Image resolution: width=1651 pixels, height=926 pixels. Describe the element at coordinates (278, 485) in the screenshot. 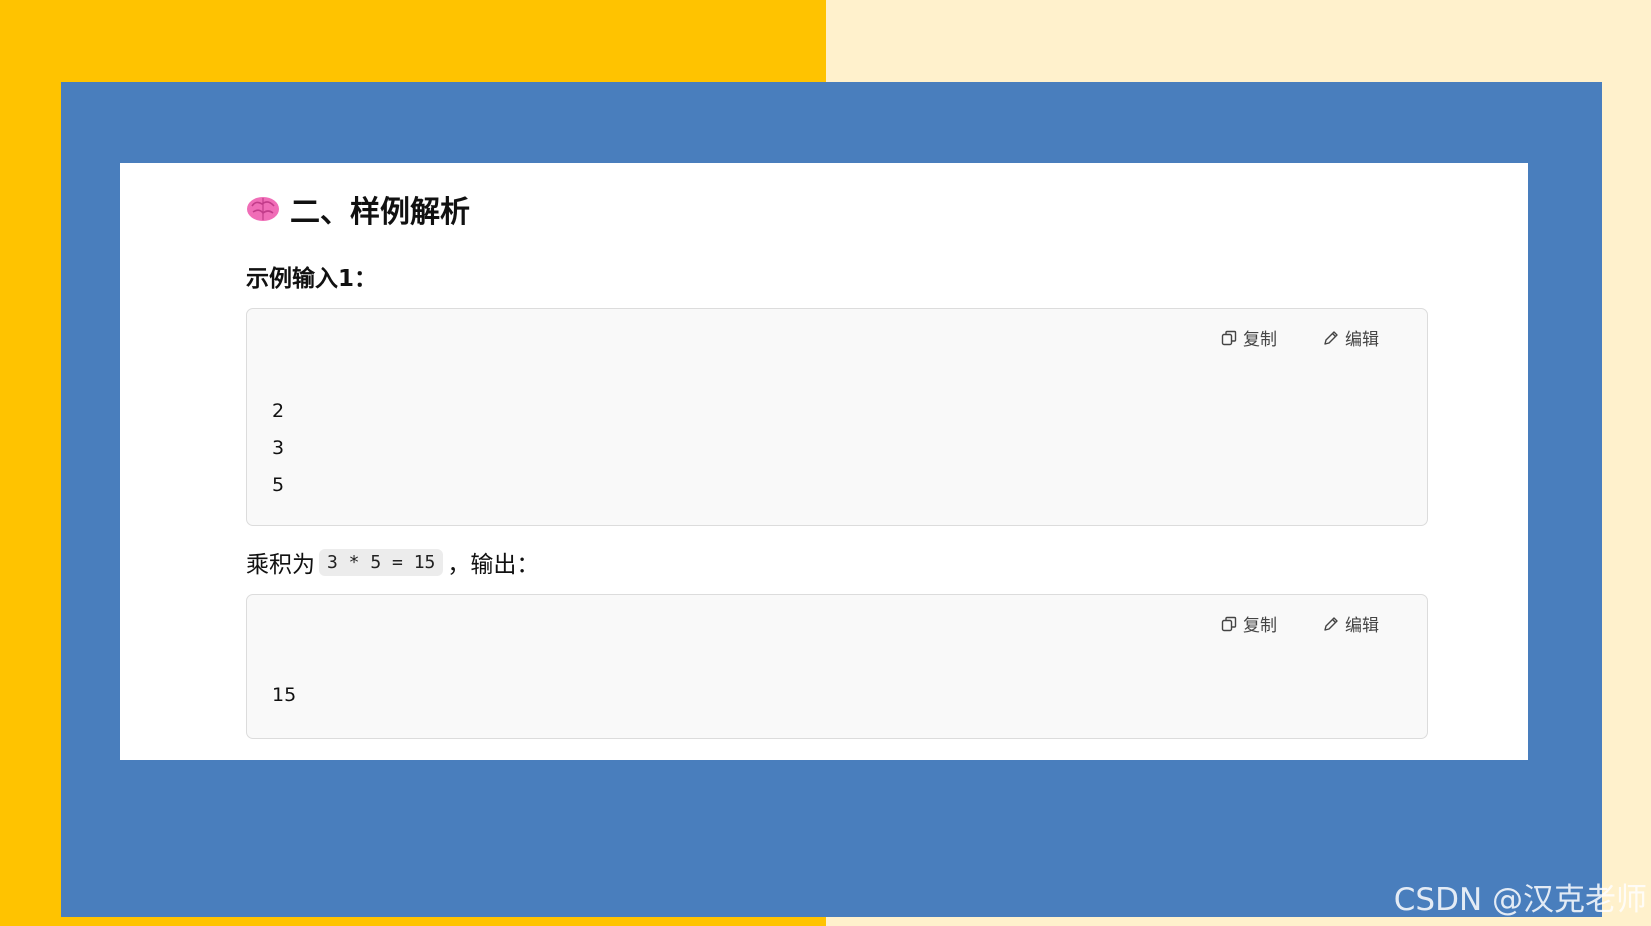

I see `code-line: 5` at that location.